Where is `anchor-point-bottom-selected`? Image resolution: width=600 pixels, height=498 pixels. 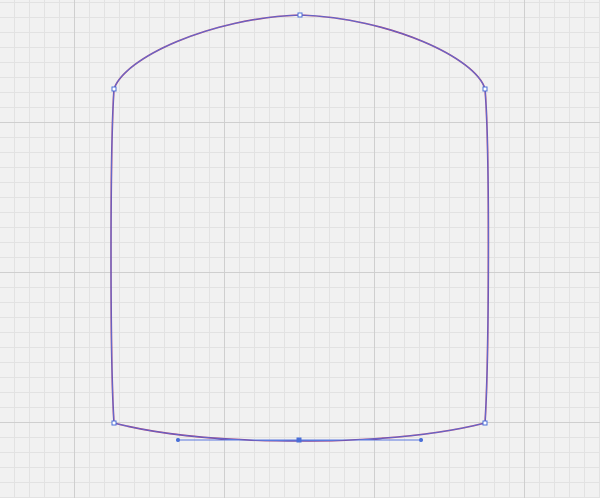 anchor-point-bottom-selected is located at coordinates (299, 440).